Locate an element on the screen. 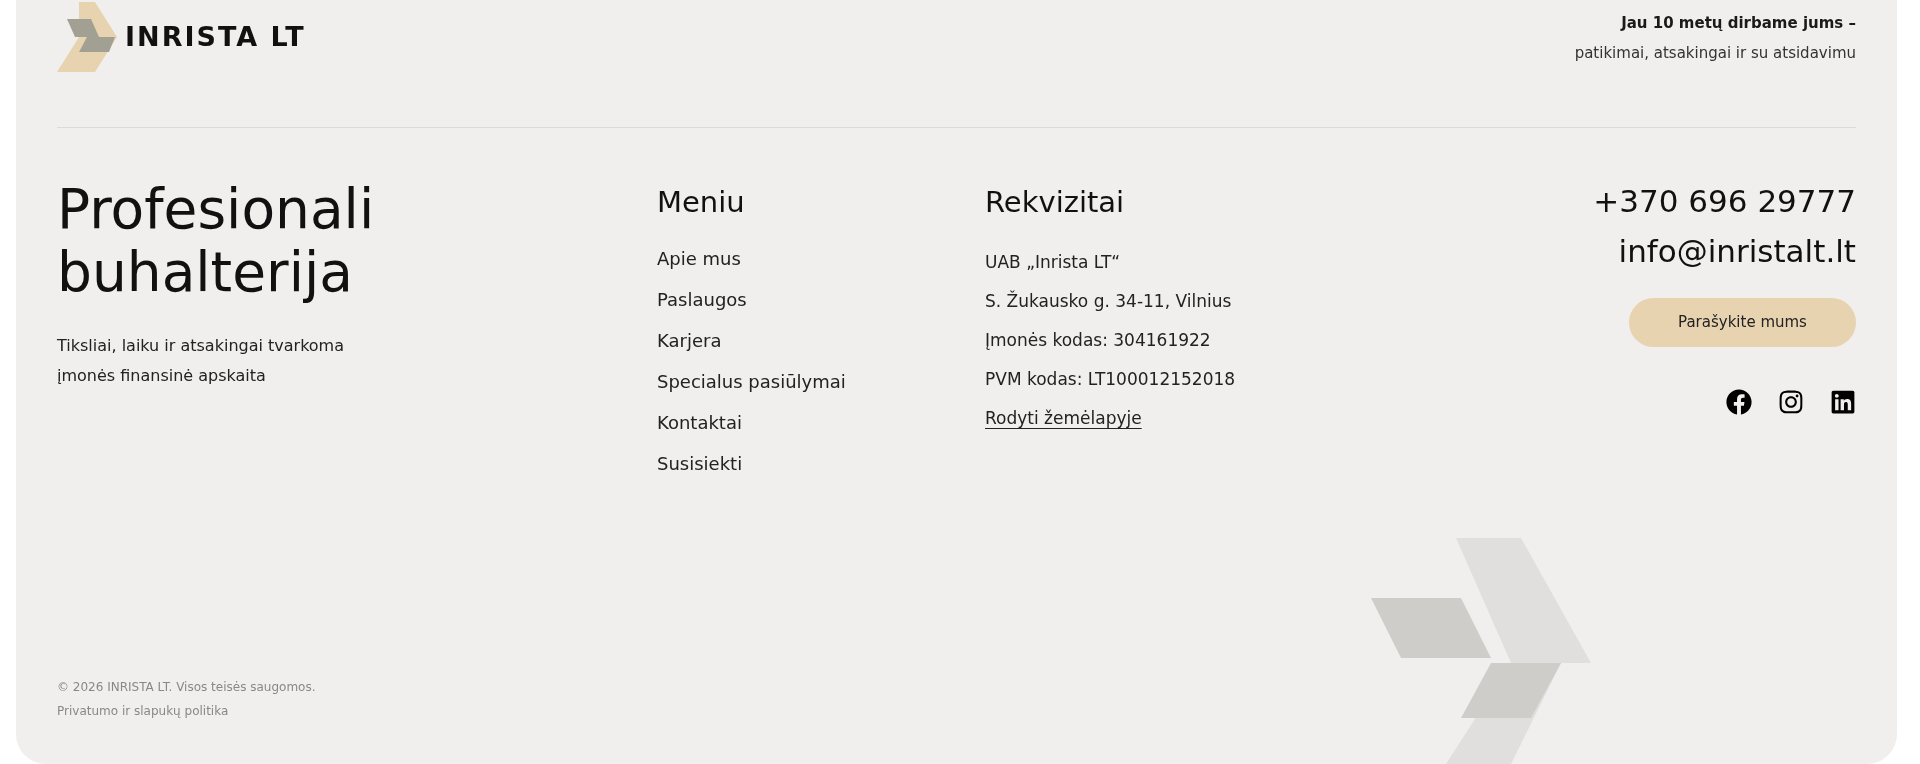  tagline-heading: Jau 10 metų dirbame jums – is located at coordinates (1737, 23).